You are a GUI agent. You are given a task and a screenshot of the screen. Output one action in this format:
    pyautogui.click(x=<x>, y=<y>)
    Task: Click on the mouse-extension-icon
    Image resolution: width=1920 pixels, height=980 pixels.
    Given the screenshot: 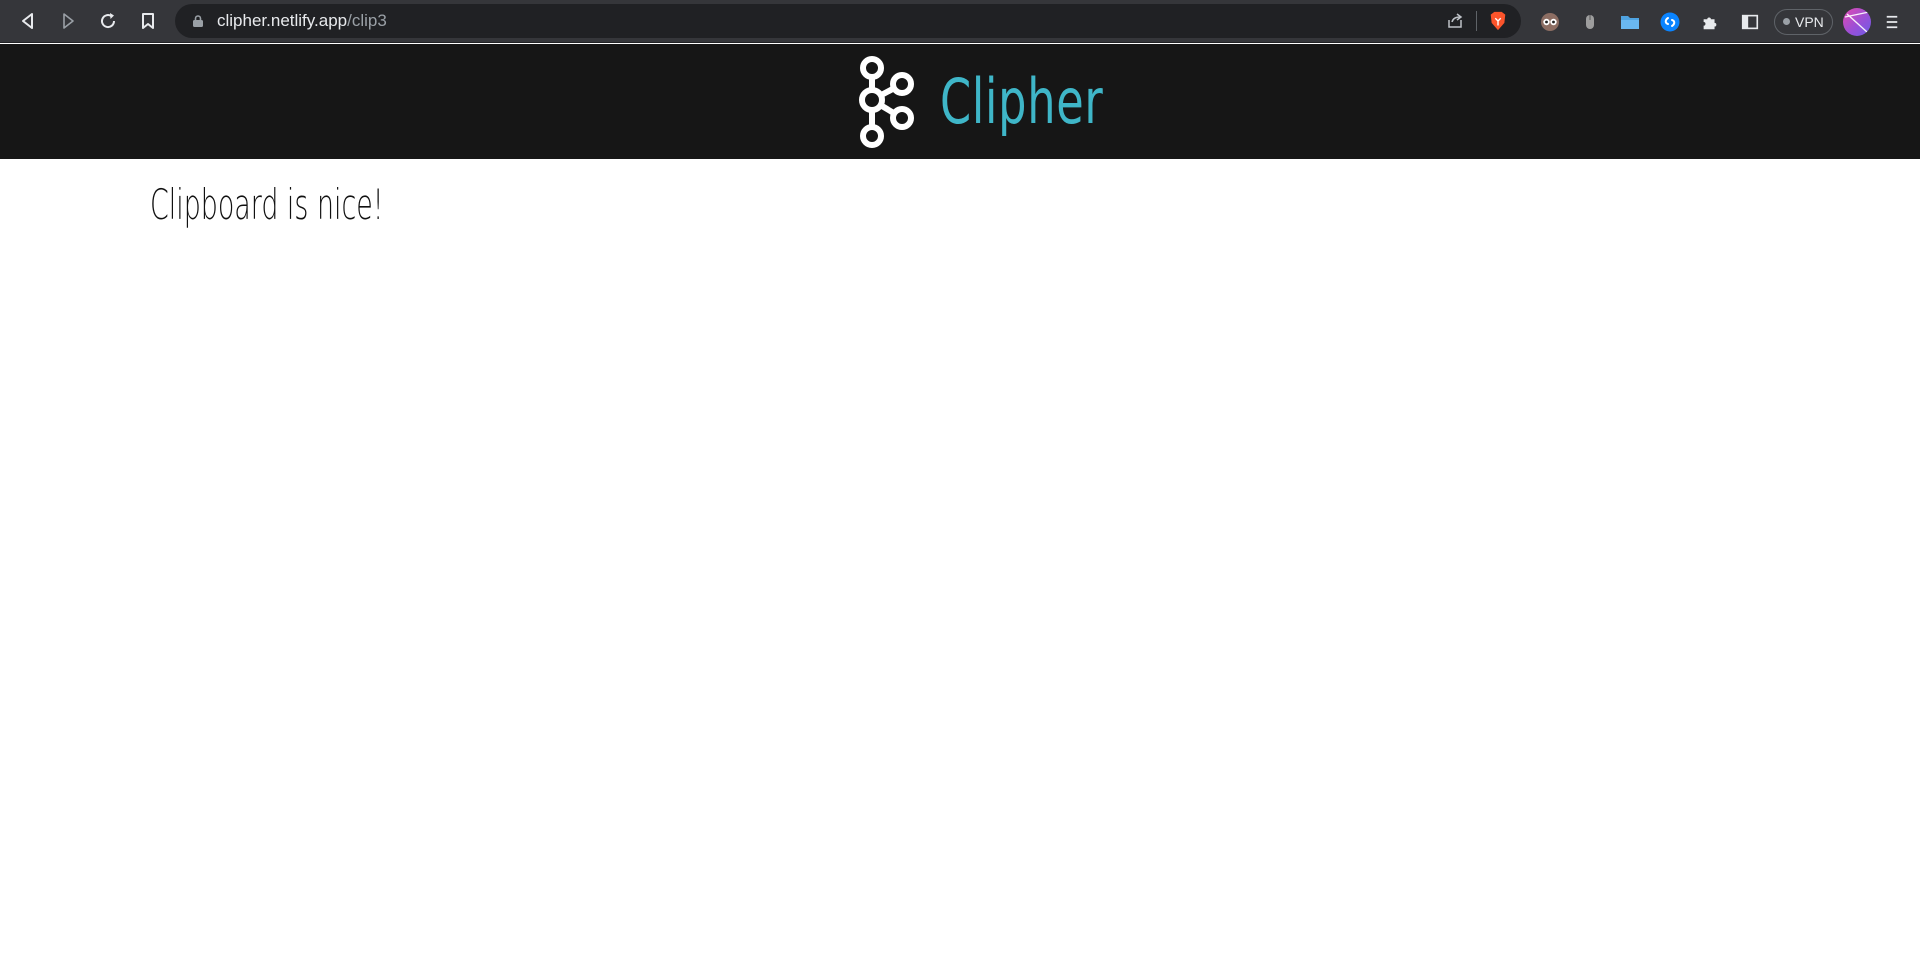 What is the action you would take?
    pyautogui.click(x=1590, y=21)
    